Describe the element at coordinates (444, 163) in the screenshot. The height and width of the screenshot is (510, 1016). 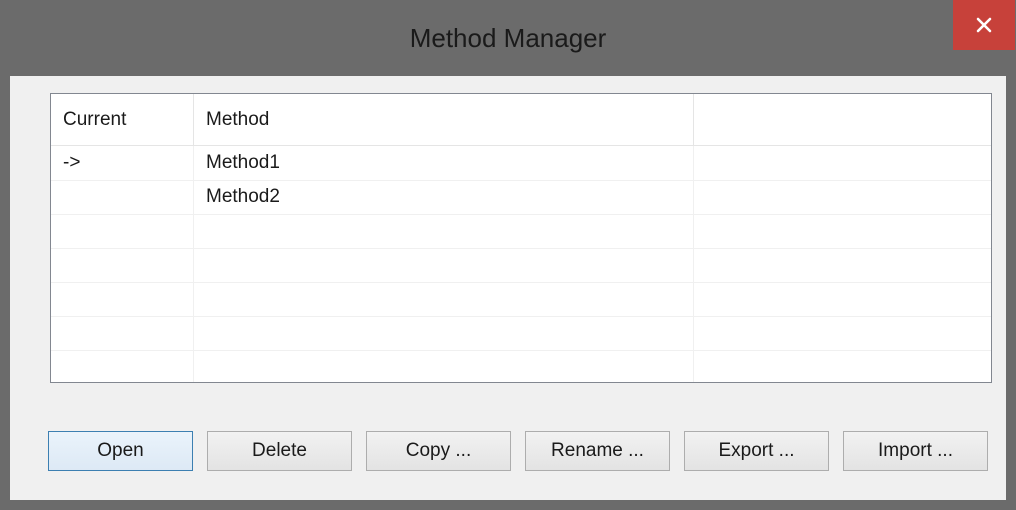
I see `method-name: Method1` at that location.